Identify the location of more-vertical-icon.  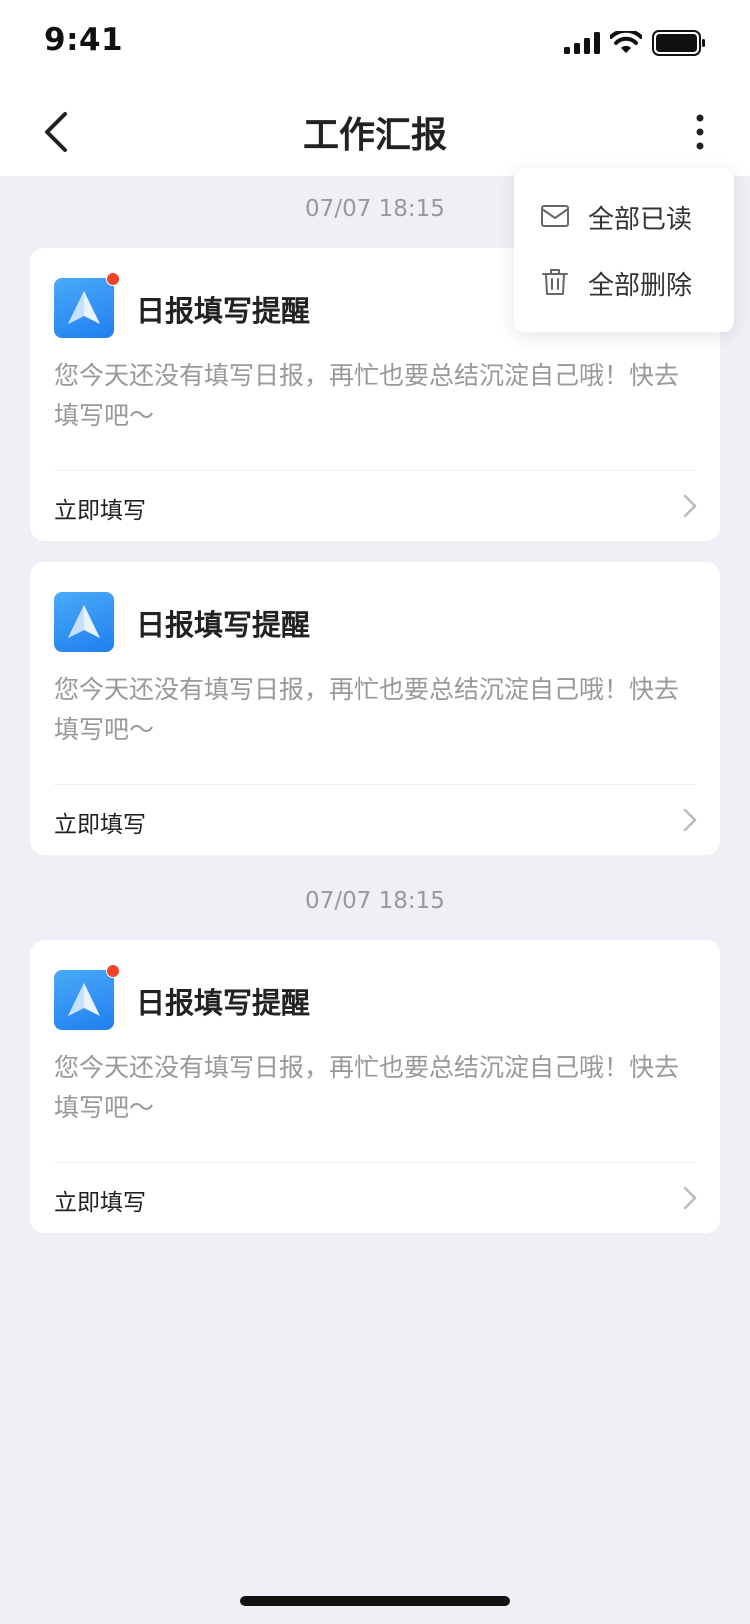
(700, 132).